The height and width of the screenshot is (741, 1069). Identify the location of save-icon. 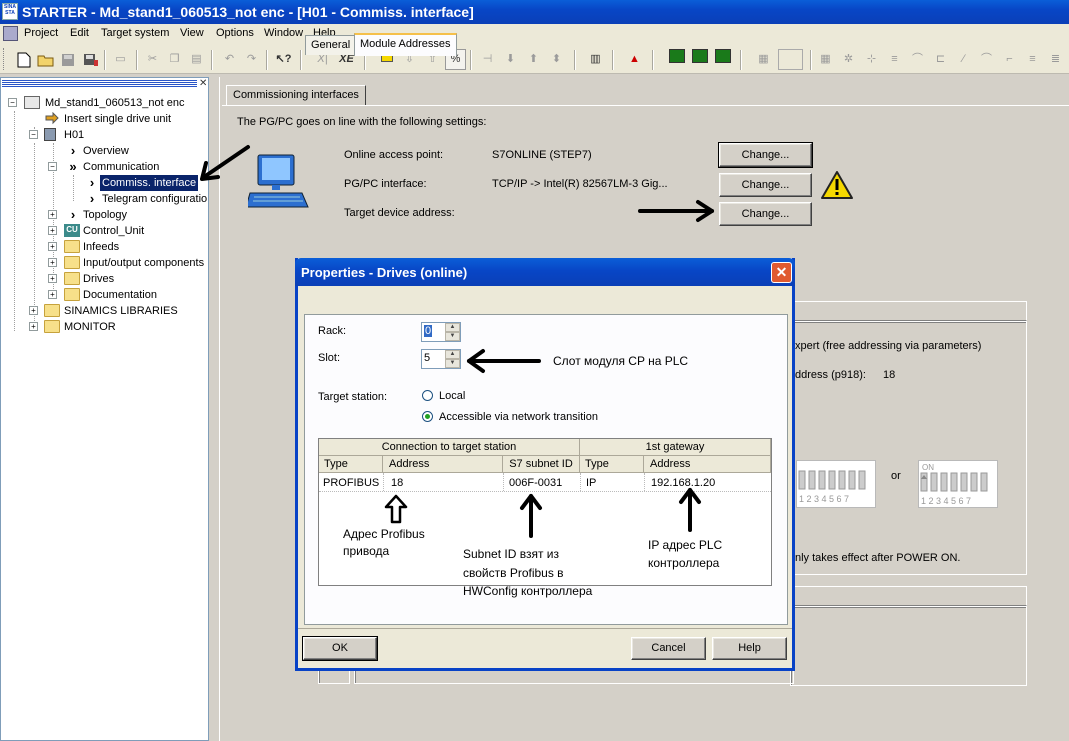
(67, 59).